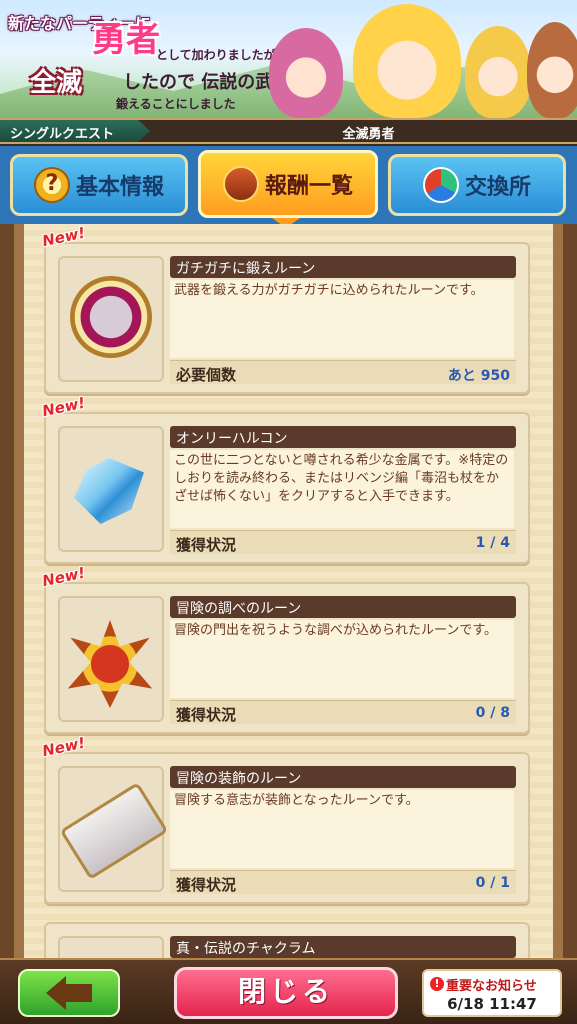  I want to click on tab-rewards: 報酬一覧, so click(288, 184).